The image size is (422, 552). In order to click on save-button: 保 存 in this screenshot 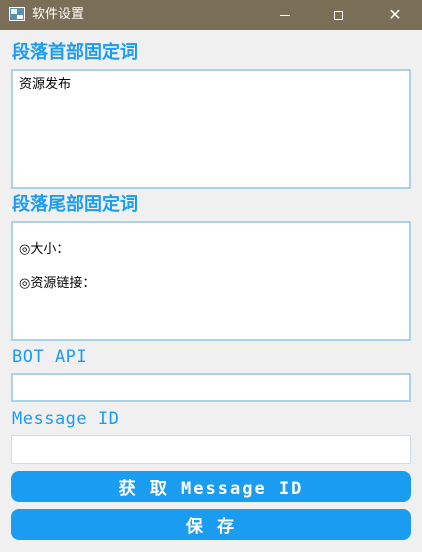, I will do `click(211, 524)`.